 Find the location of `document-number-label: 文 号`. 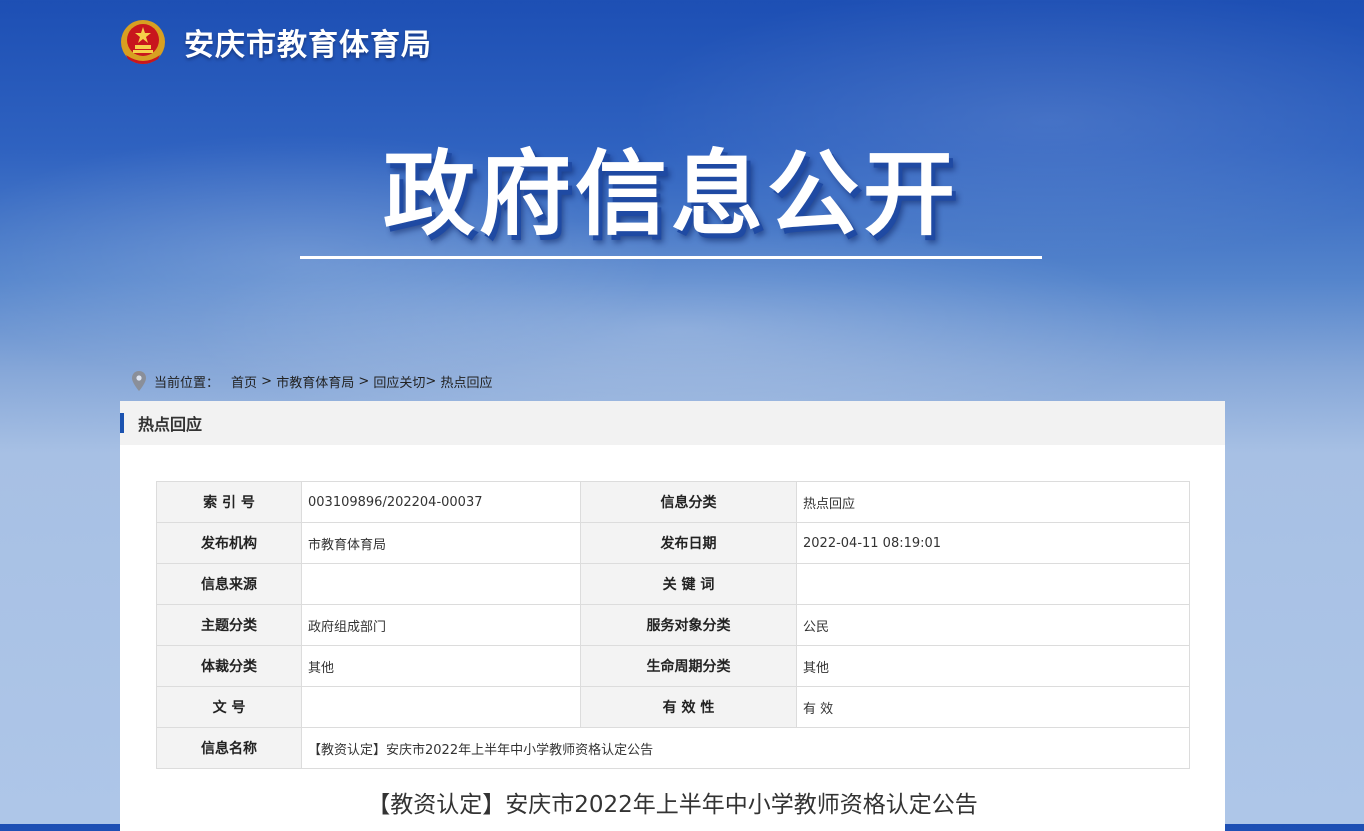

document-number-label: 文 号 is located at coordinates (229, 707).